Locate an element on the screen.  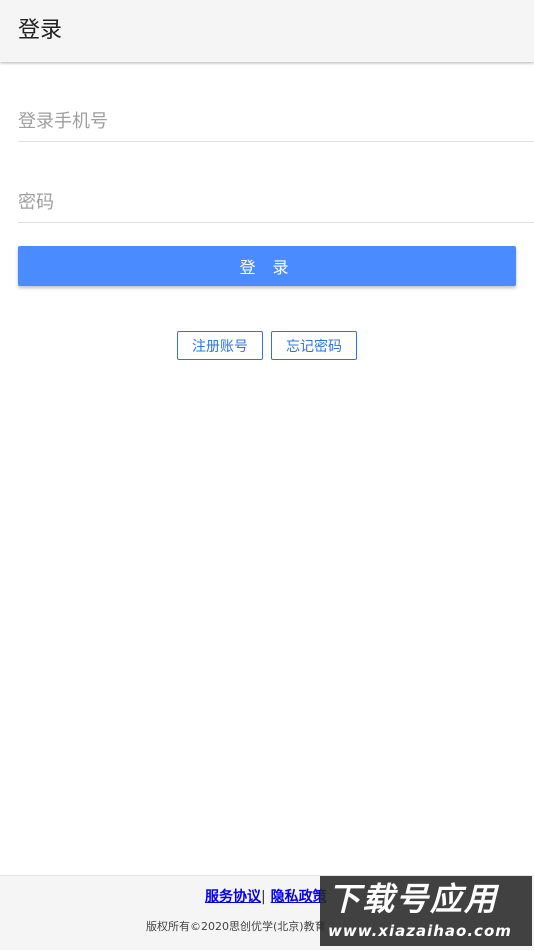
password-input is located at coordinates (276, 202).